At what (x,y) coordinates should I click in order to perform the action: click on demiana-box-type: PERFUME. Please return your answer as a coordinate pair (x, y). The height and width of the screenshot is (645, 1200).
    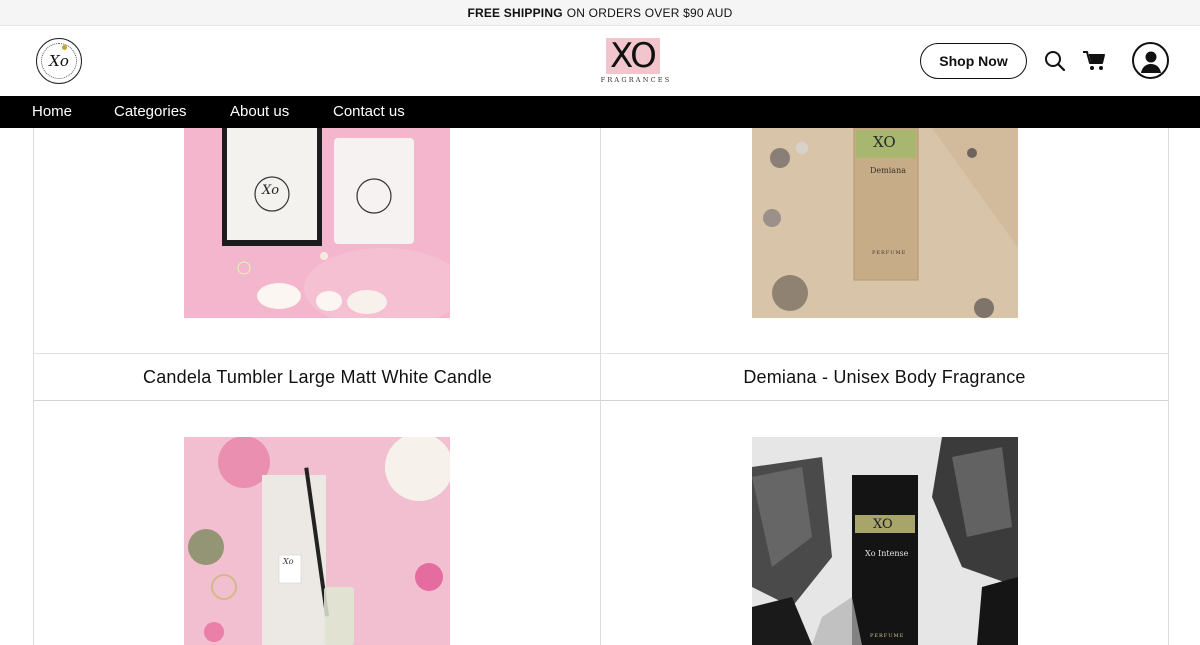
    Looking at the image, I should click on (889, 253).